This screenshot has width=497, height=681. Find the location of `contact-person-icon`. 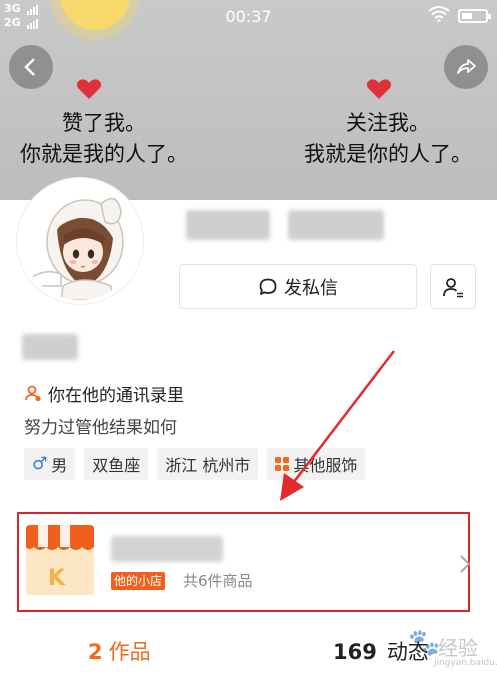

contact-person-icon is located at coordinates (33, 393).